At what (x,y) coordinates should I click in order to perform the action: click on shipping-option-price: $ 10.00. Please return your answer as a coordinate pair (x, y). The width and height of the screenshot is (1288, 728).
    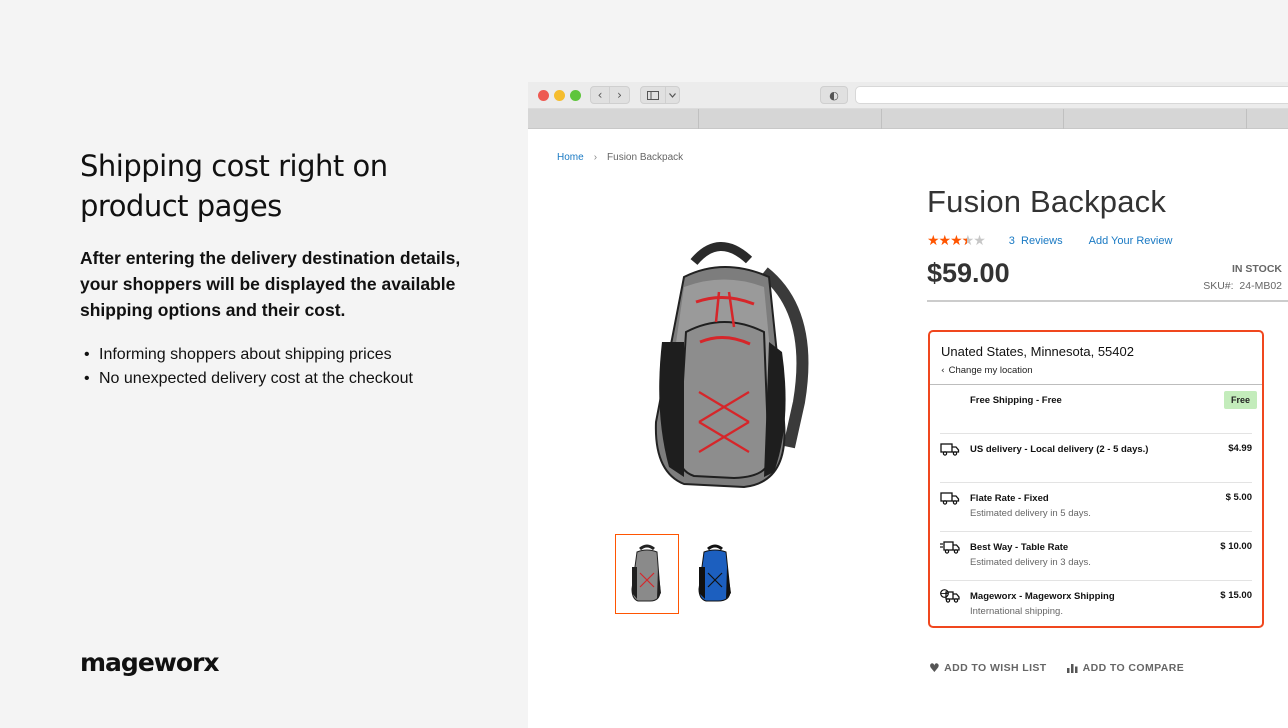
    Looking at the image, I should click on (1236, 546).